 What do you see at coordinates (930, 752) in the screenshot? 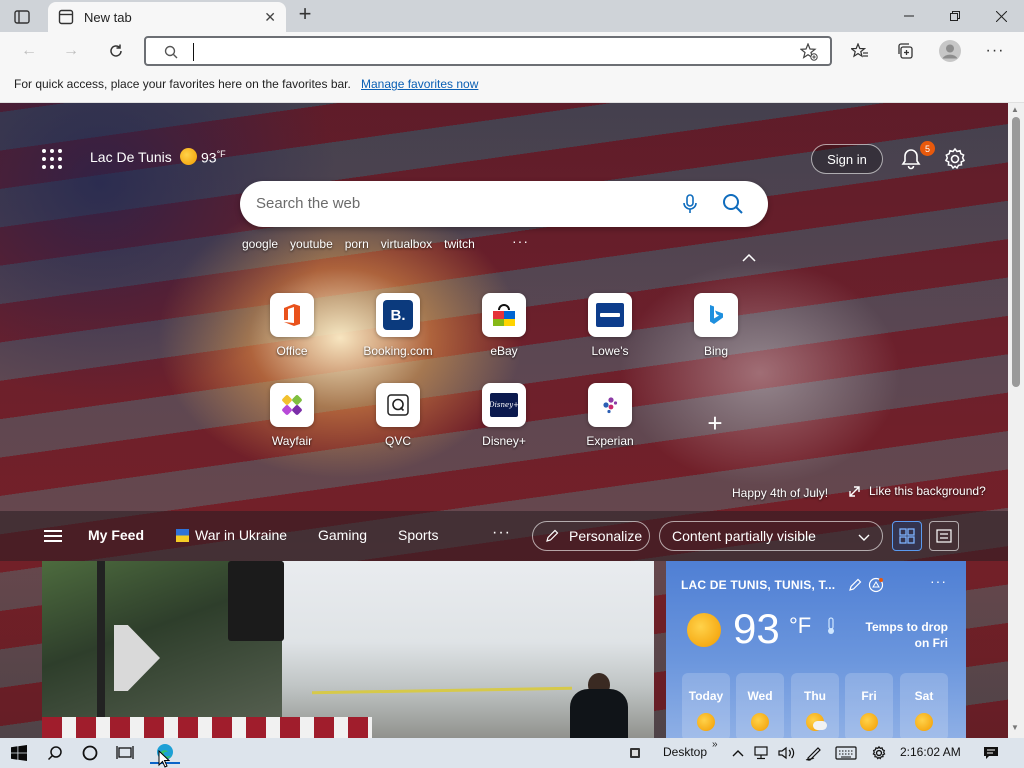
I see `taskbar-clock: 2:16:02 AM` at bounding box center [930, 752].